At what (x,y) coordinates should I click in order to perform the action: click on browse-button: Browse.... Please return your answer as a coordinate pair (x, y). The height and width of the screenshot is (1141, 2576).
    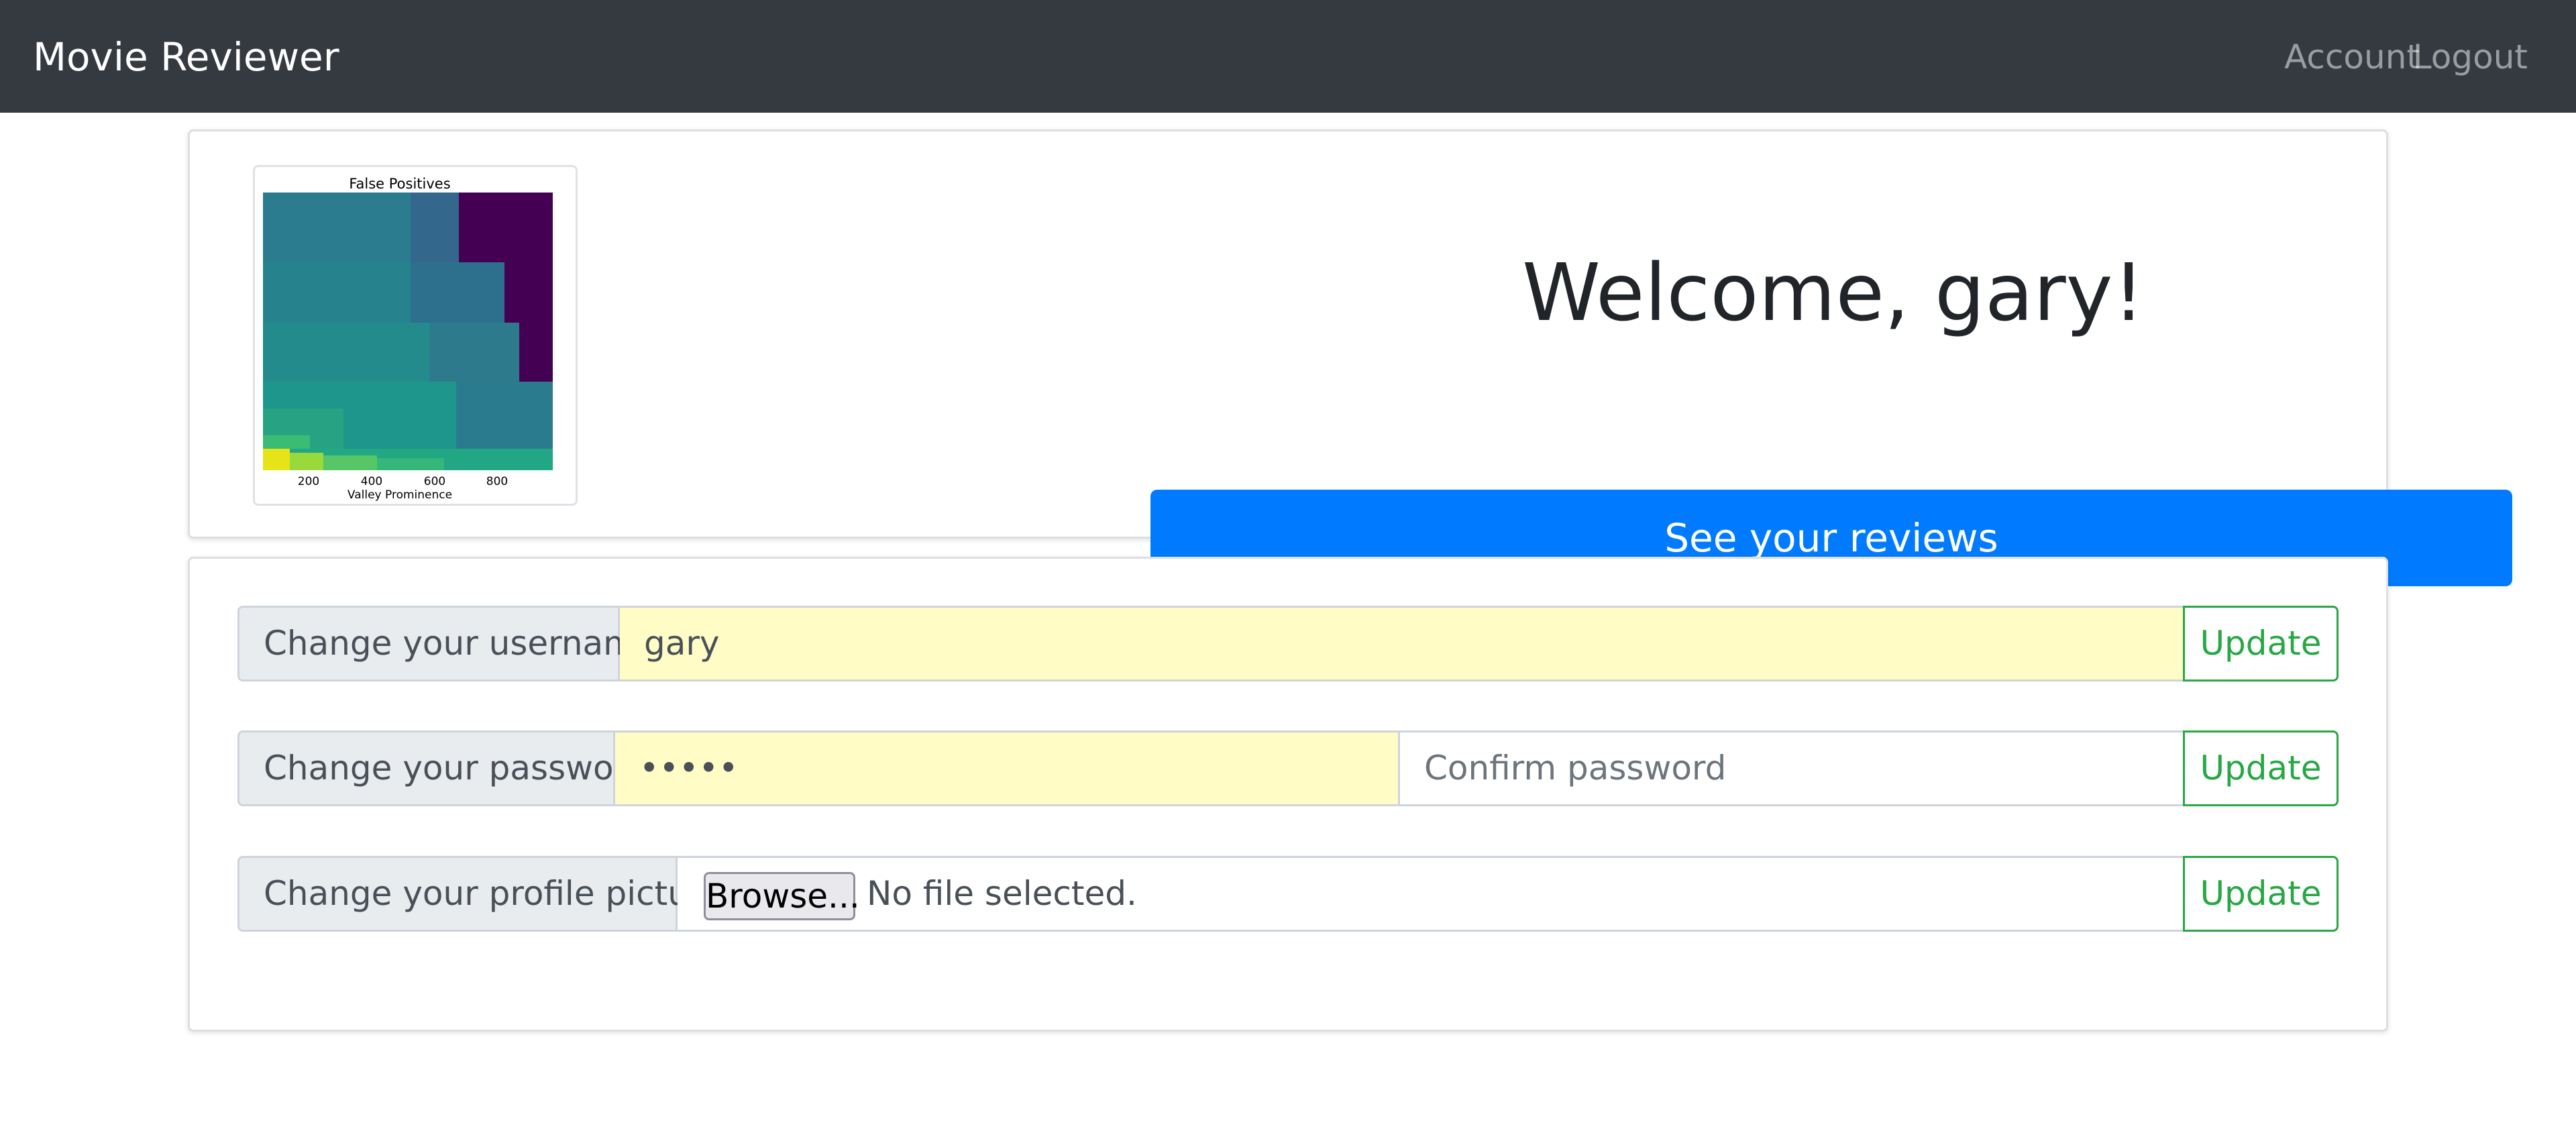
    Looking at the image, I should click on (782, 896).